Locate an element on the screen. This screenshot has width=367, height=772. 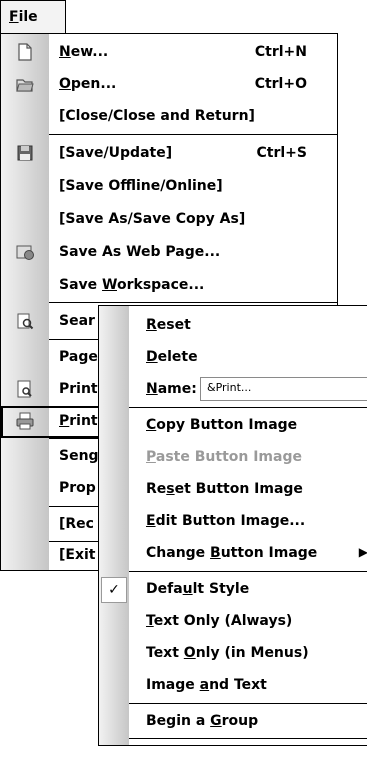
new-document-icon is located at coordinates (25, 52).